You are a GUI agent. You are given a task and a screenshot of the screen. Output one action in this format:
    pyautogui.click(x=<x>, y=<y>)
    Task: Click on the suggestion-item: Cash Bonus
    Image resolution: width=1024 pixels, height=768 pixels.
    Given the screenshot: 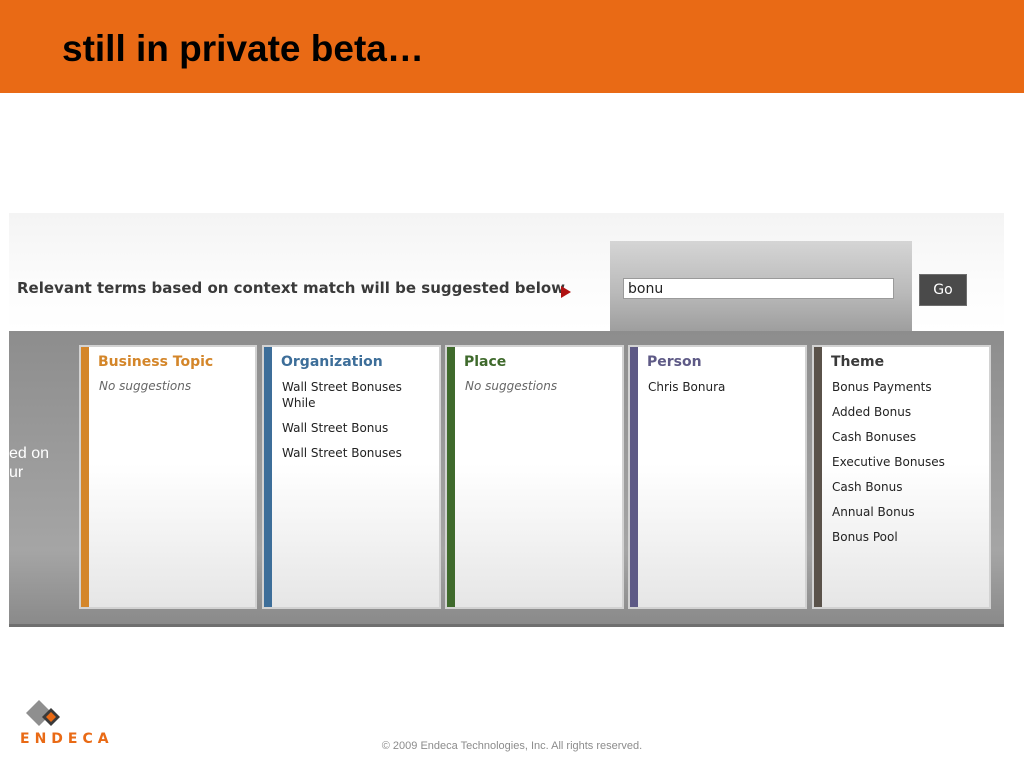 What is the action you would take?
    pyautogui.click(x=907, y=487)
    